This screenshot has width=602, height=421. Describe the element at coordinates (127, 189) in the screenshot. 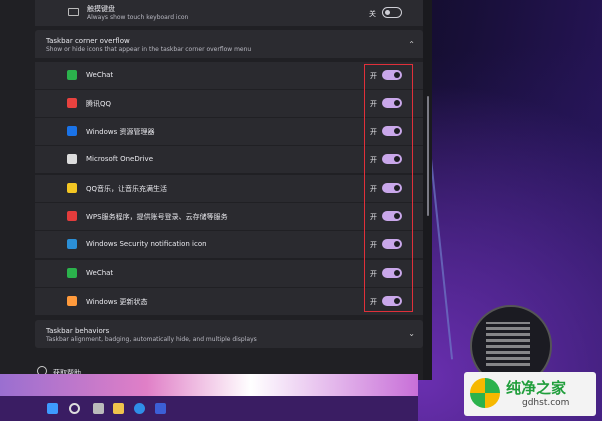

I see `app-label: QQ音乐，让音乐充满生活` at that location.